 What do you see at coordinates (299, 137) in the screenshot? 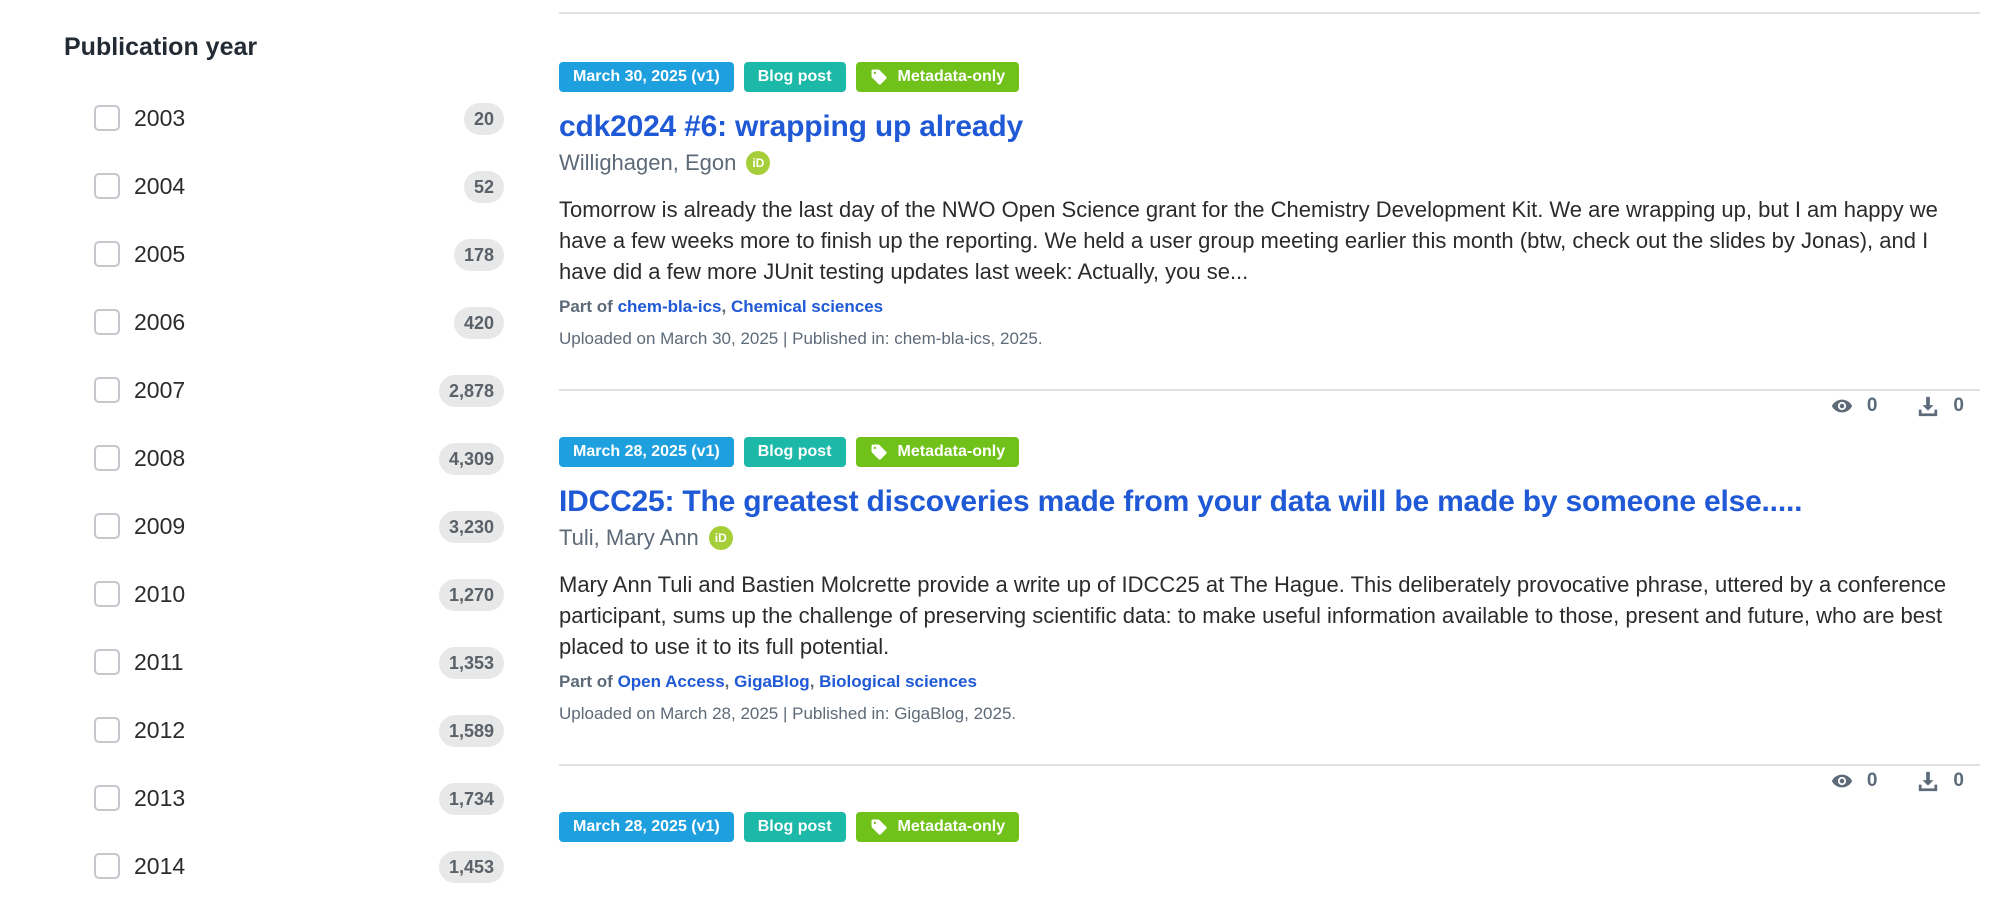
I see `facet-item-2003: 2003 20` at bounding box center [299, 137].